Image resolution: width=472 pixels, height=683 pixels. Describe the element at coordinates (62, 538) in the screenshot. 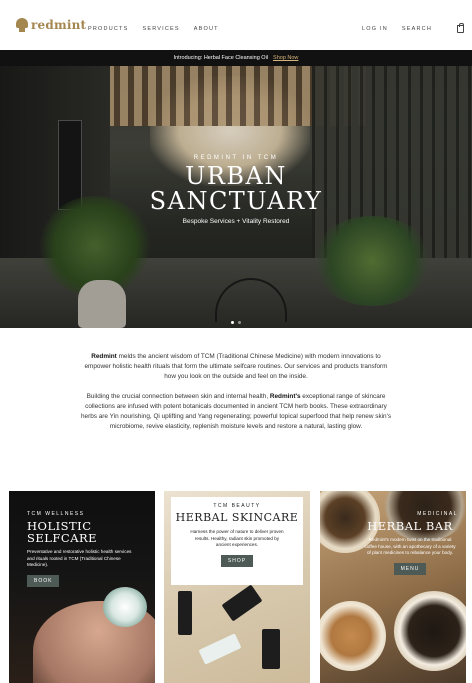

I see `card-1-title-line-2: SELFCARE` at that location.